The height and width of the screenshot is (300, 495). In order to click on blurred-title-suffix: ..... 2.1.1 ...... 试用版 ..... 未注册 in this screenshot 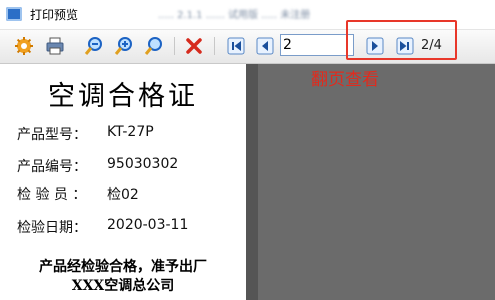, I will do `click(234, 15)`.